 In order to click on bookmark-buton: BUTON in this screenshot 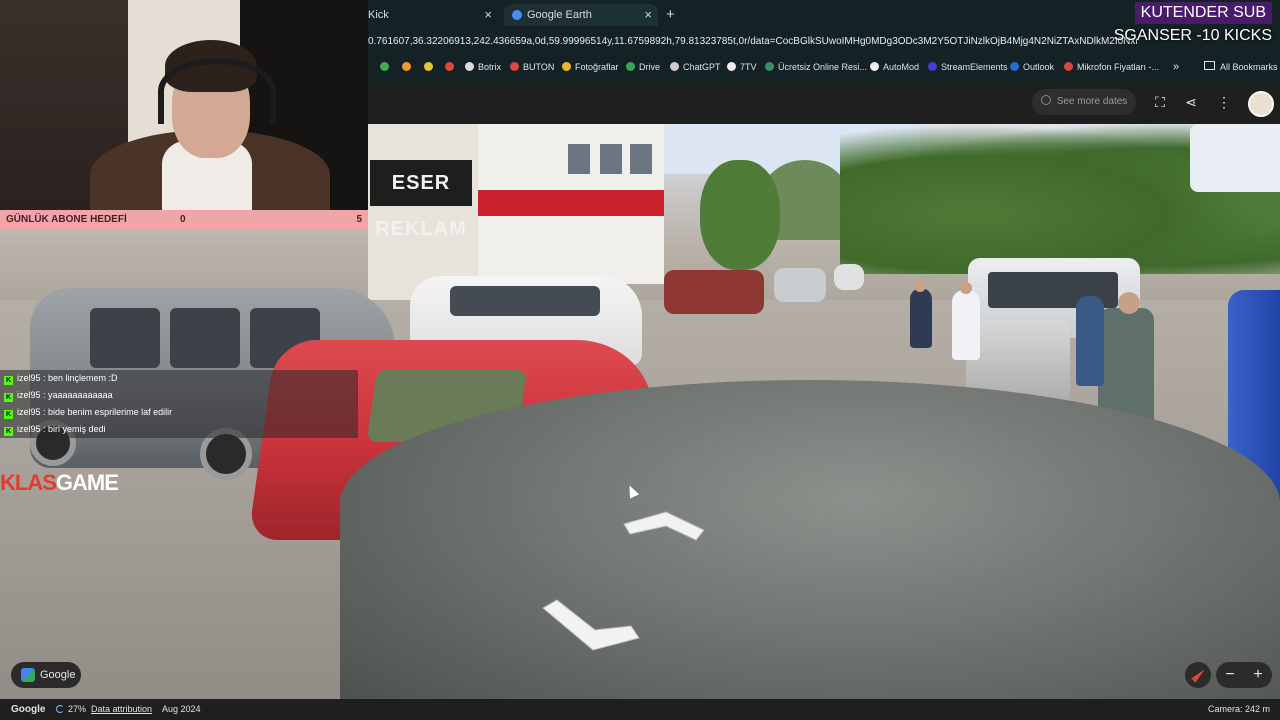, I will do `click(532, 67)`.